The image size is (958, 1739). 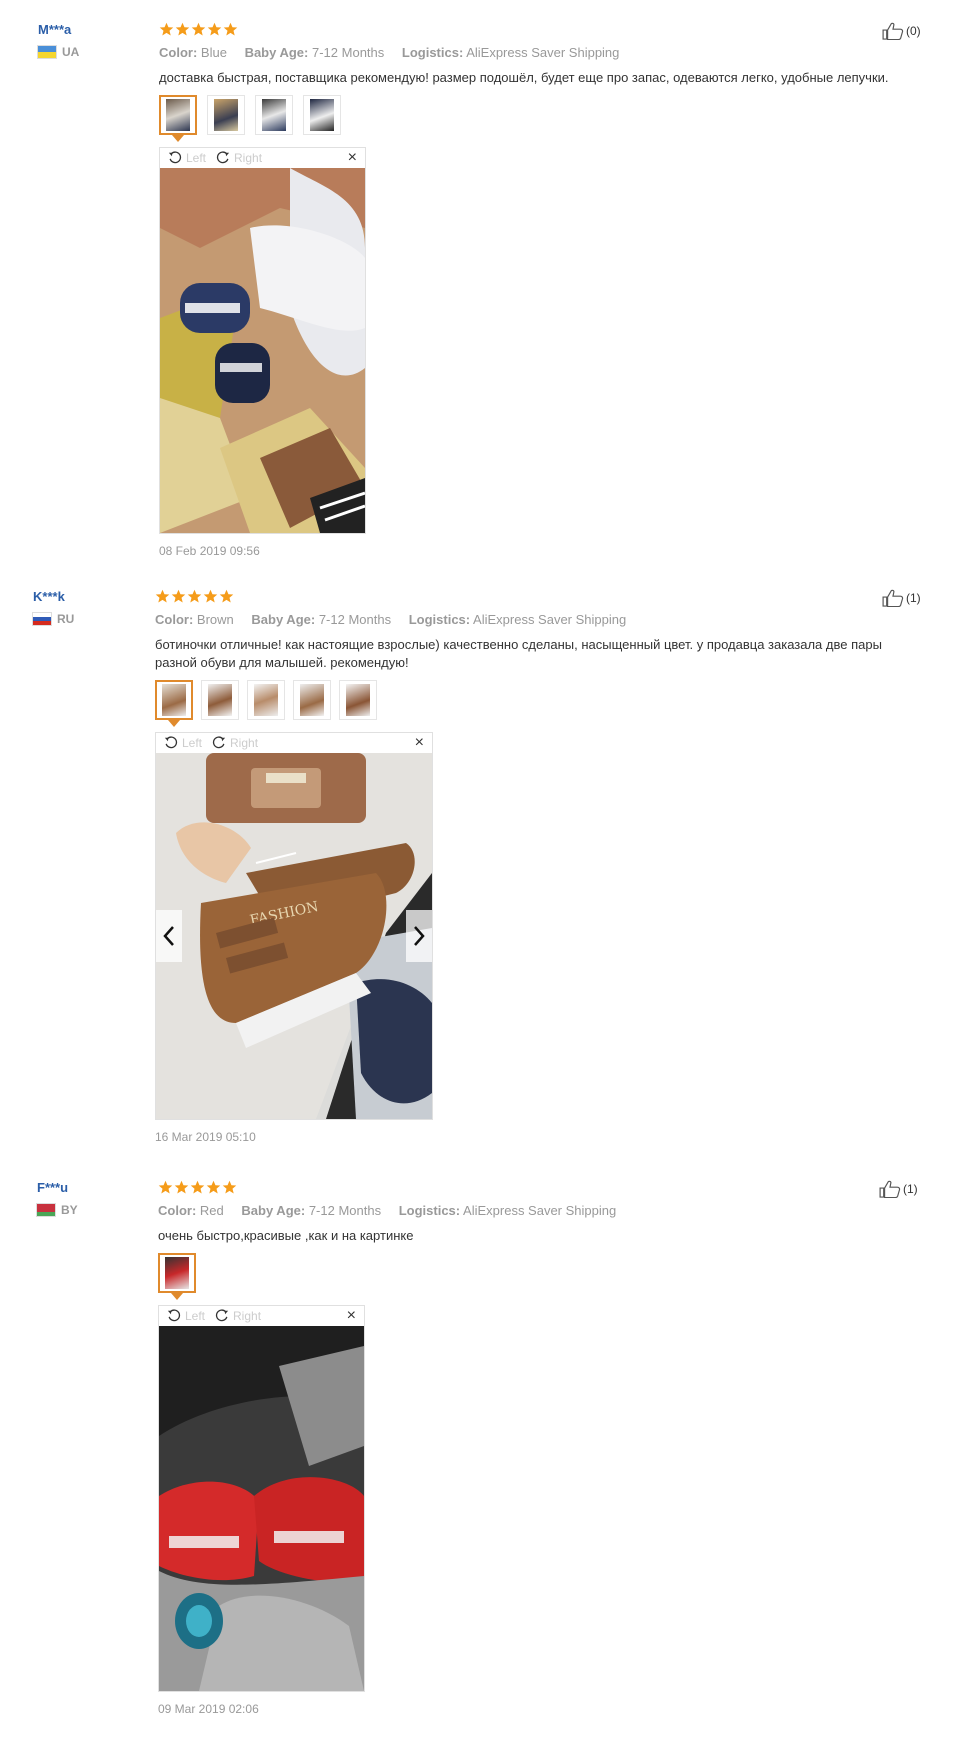 I want to click on reviewer-info: M***a UA, so click(x=58, y=40).